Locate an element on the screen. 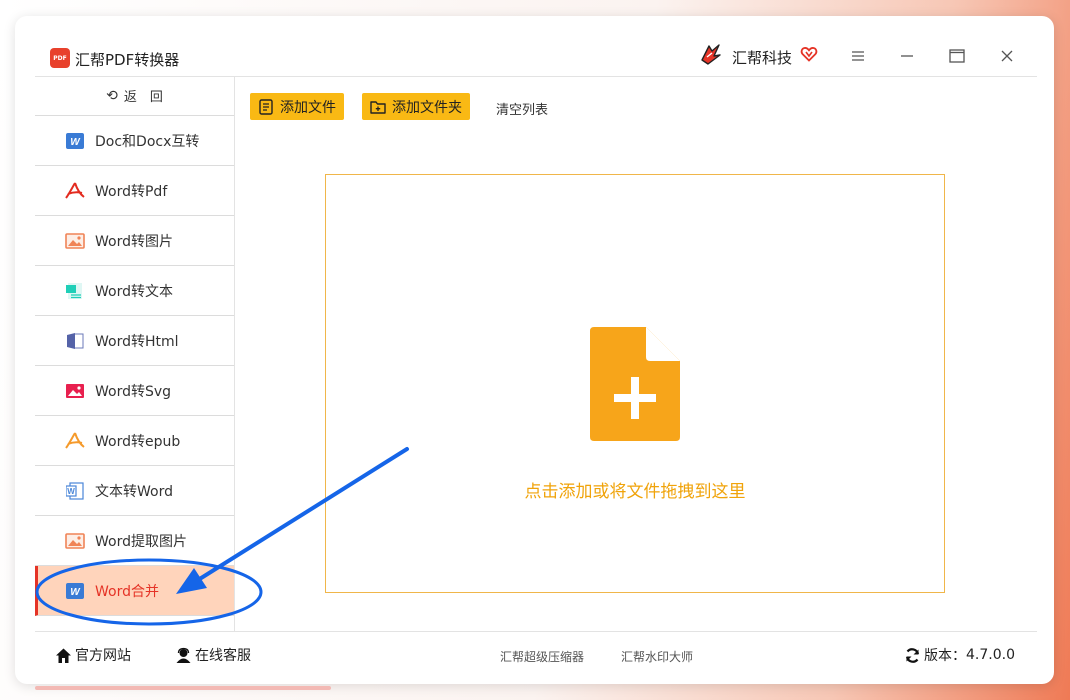  sidebar-item-word-merge: W Word合并 is located at coordinates (134, 591).